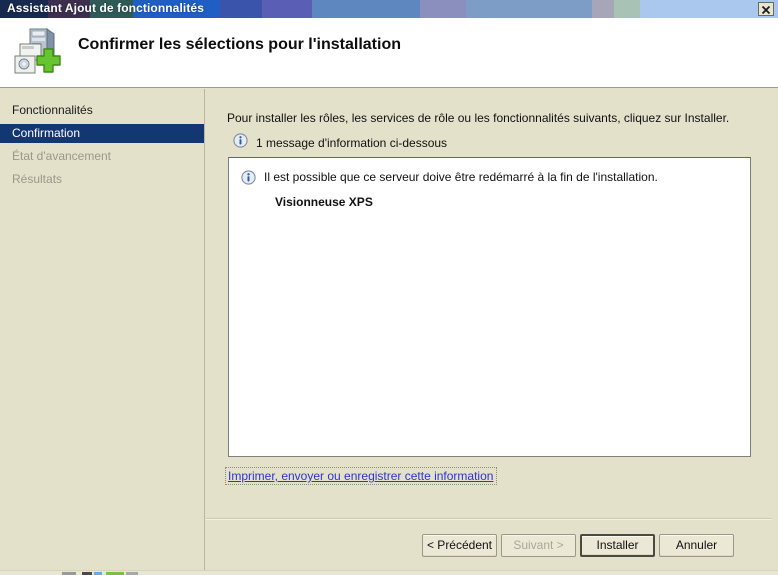  Describe the element at coordinates (766, 9) in the screenshot. I see `close-icon` at that location.